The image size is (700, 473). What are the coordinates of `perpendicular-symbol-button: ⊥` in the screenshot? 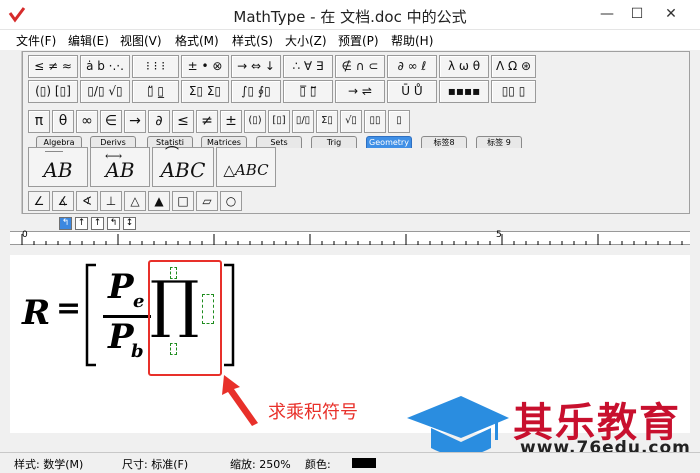 It's located at (111, 201).